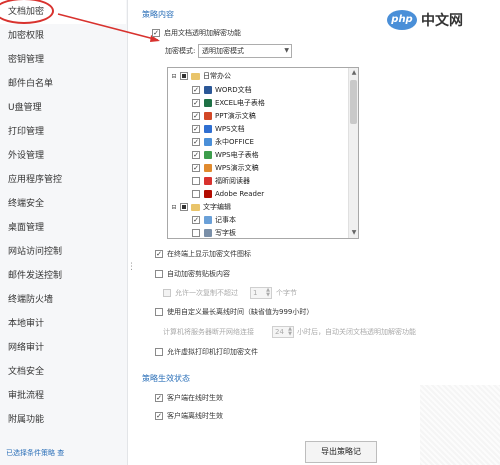  Describe the element at coordinates (63, 300) in the screenshot. I see `sidebar-item-terminal-firewall: 终端防火墙` at that location.